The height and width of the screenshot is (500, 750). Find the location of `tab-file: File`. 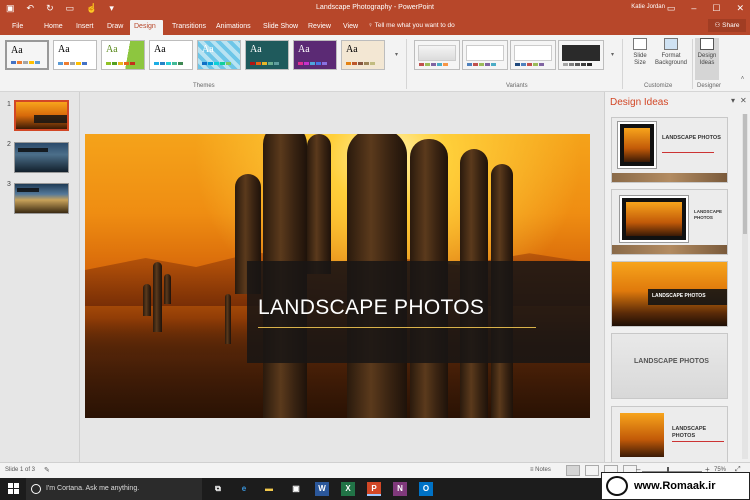

tab-file: File is located at coordinates (17, 27).